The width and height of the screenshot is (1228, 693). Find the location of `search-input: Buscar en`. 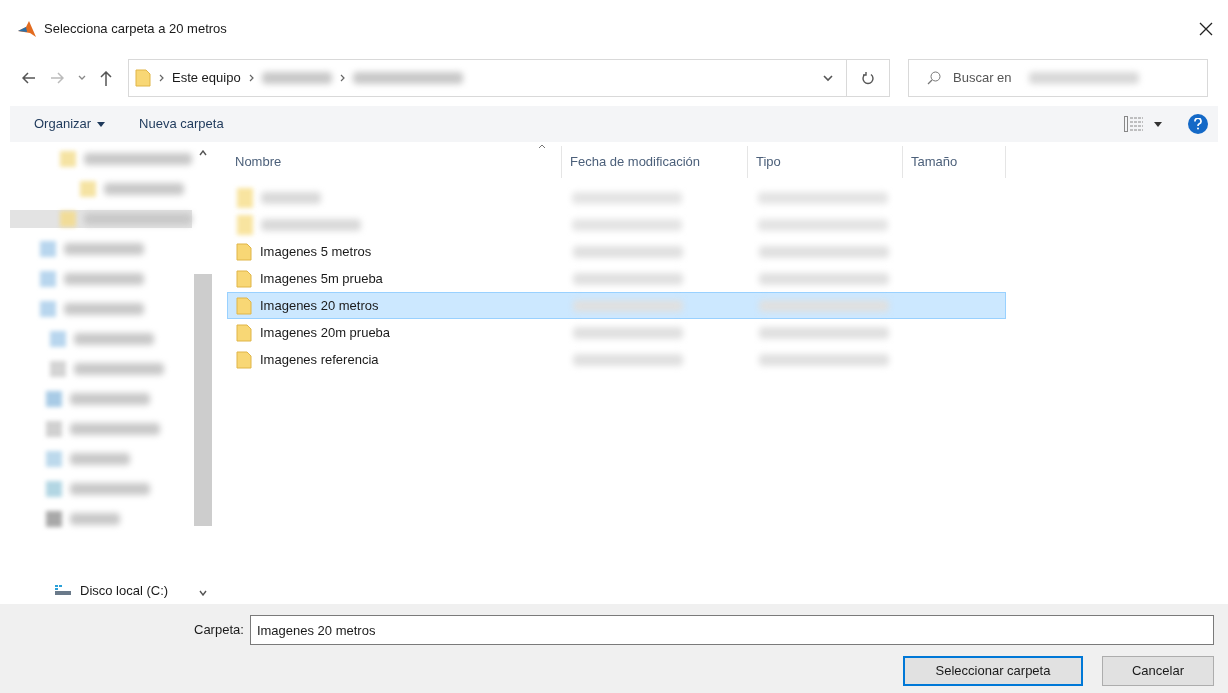

search-input: Buscar en is located at coordinates (985, 78).